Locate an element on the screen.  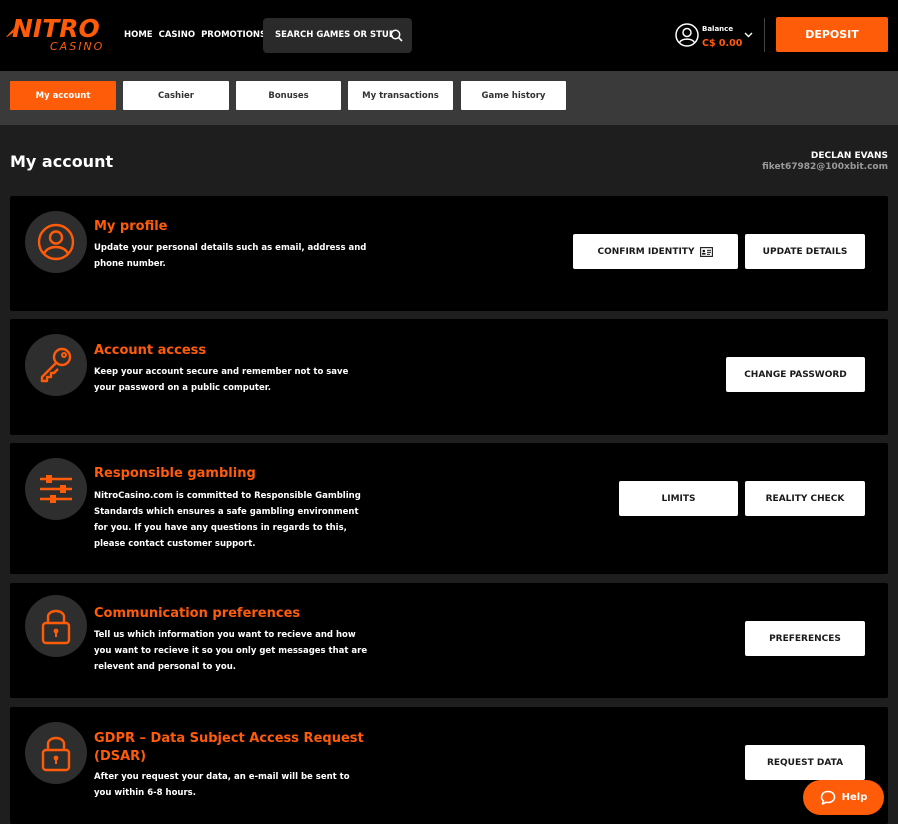
brand-sub: CASINO is located at coordinates (77, 46).